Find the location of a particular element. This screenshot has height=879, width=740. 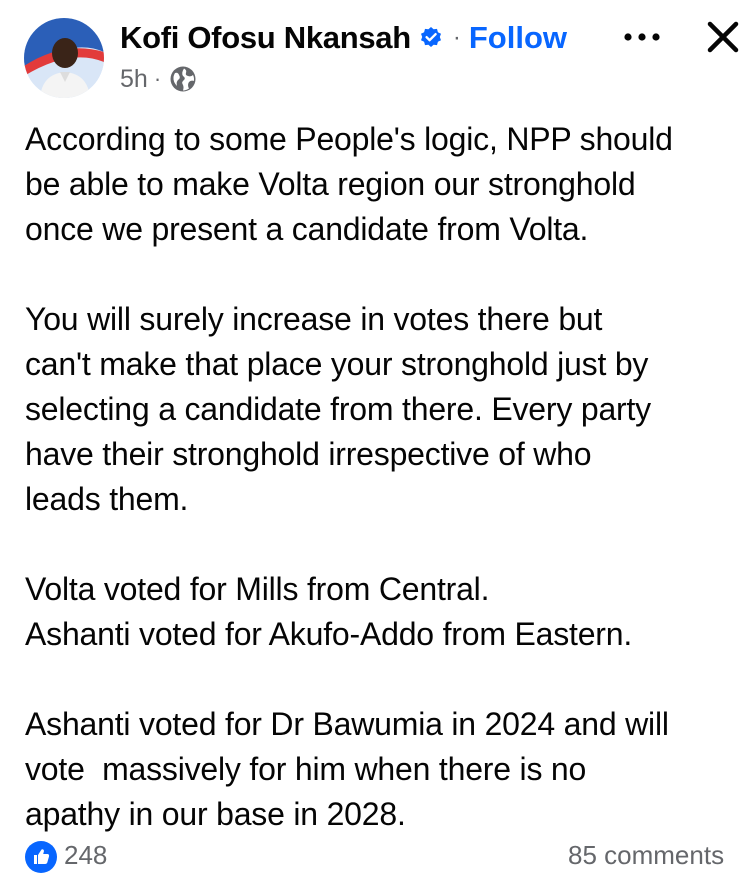

globe-icon is located at coordinates (183, 79).